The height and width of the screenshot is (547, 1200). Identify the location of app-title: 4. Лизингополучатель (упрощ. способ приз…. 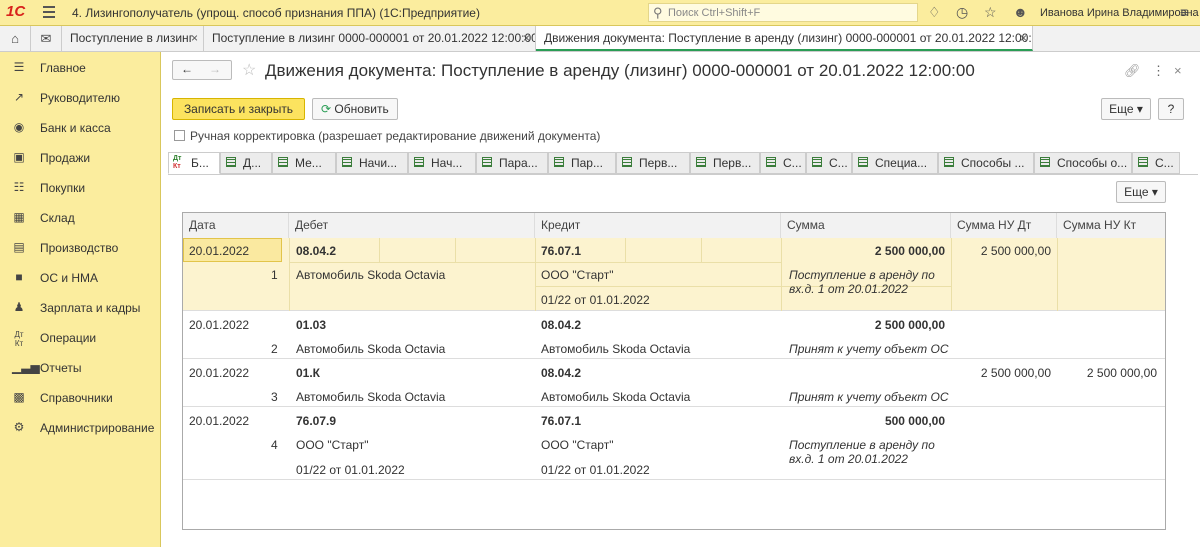
(276, 13).